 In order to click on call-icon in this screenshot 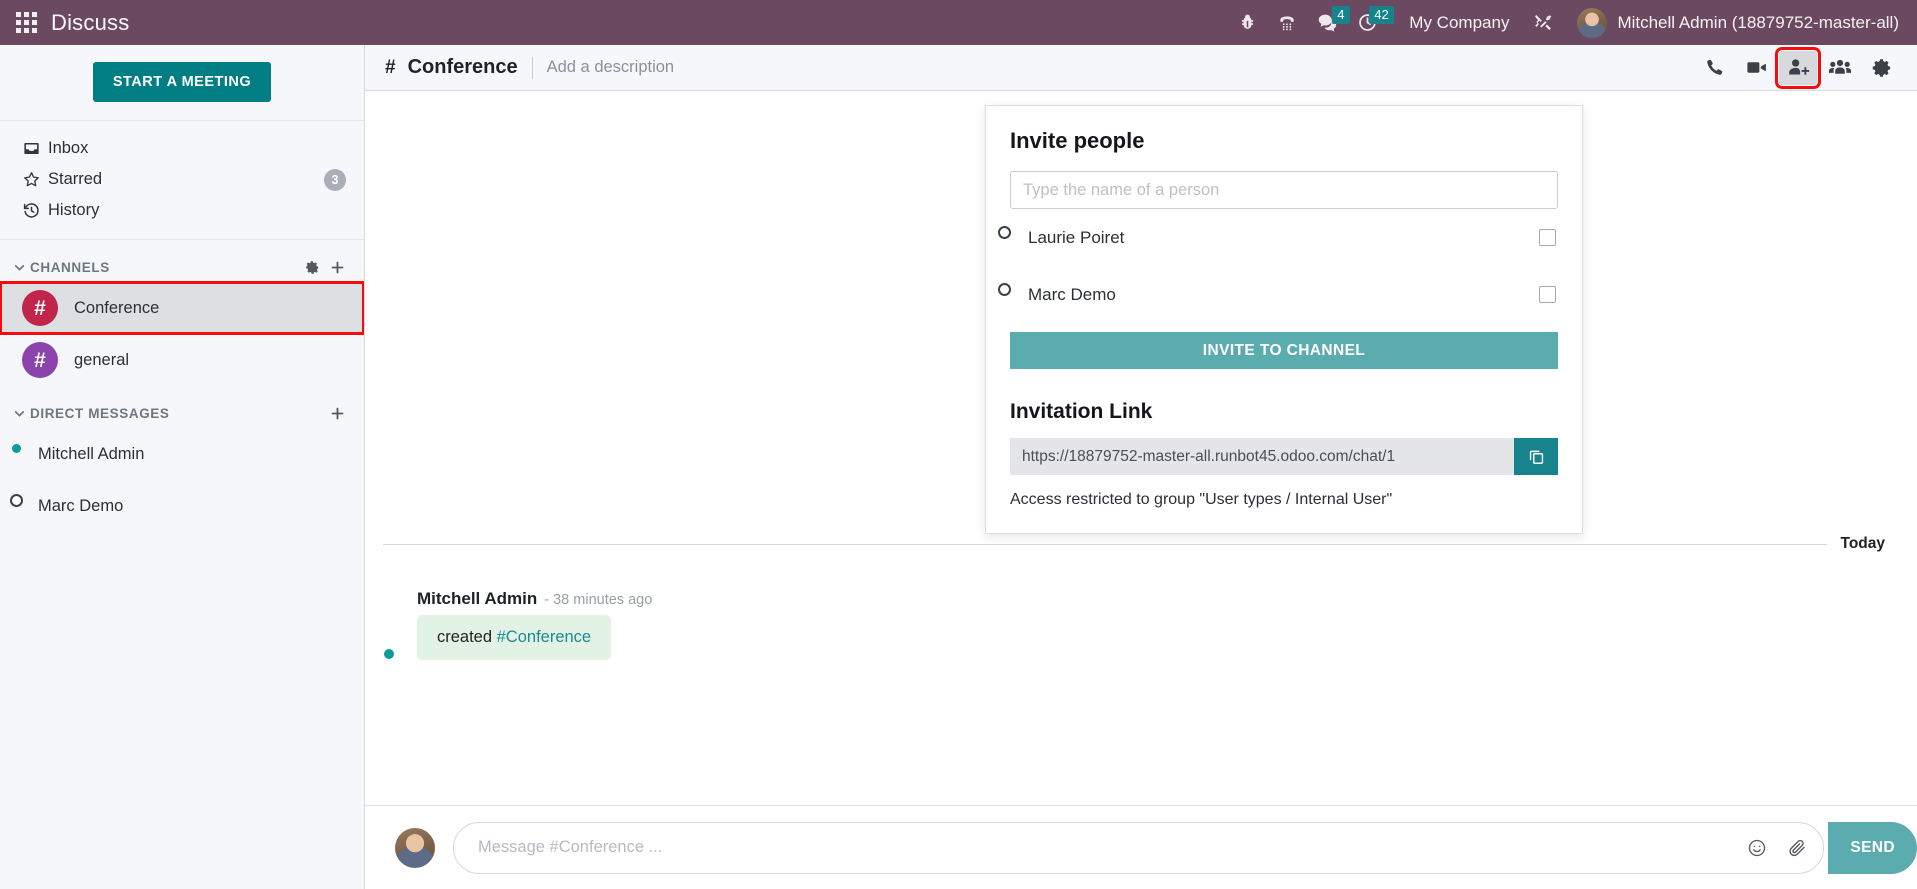, I will do `click(1714, 68)`.